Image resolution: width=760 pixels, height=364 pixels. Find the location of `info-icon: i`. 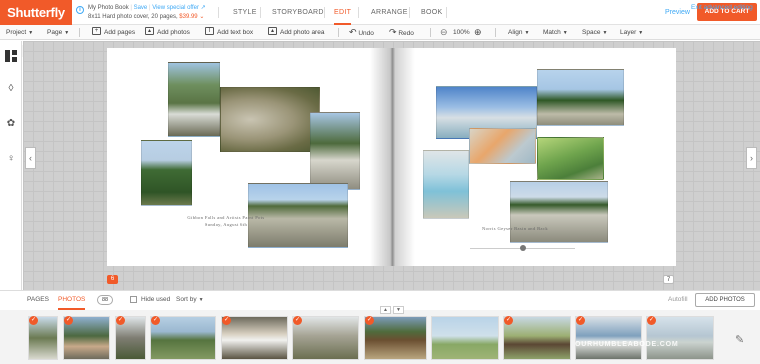

info-icon: i is located at coordinates (80, 10).